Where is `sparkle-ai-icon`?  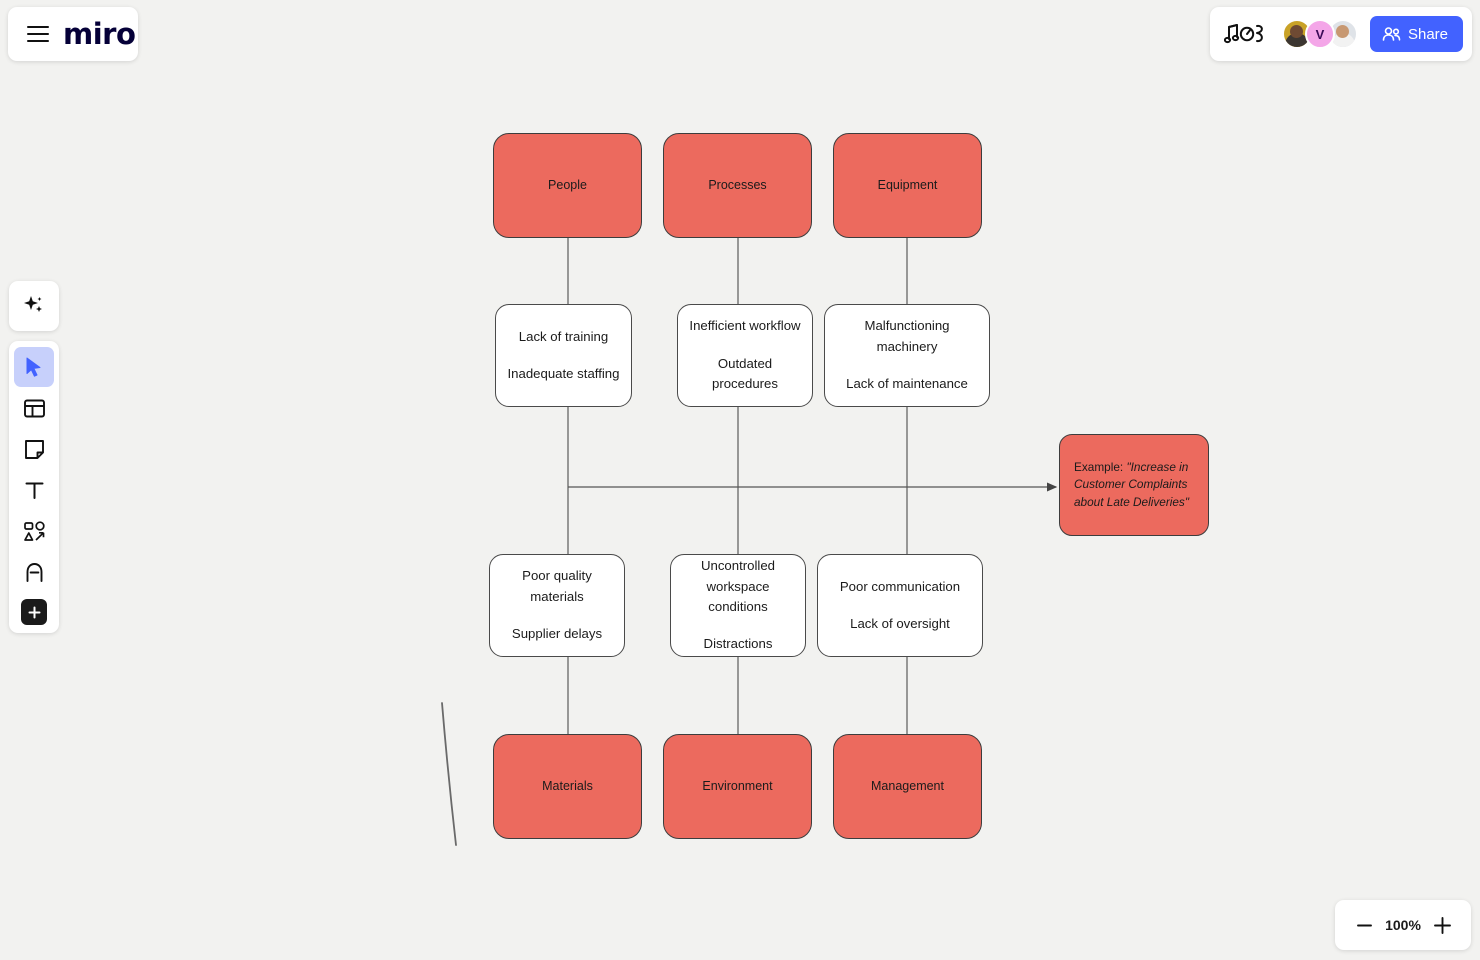
sparkle-ai-icon is located at coordinates (34, 306).